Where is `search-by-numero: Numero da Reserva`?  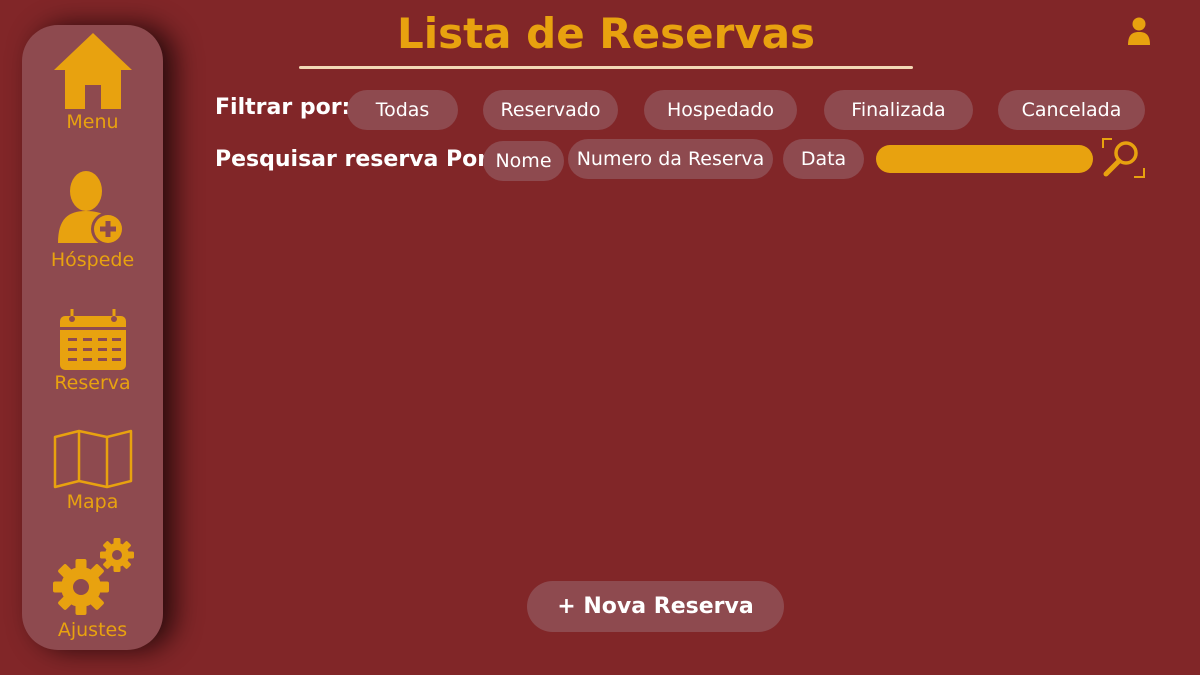 search-by-numero: Numero da Reserva is located at coordinates (670, 159).